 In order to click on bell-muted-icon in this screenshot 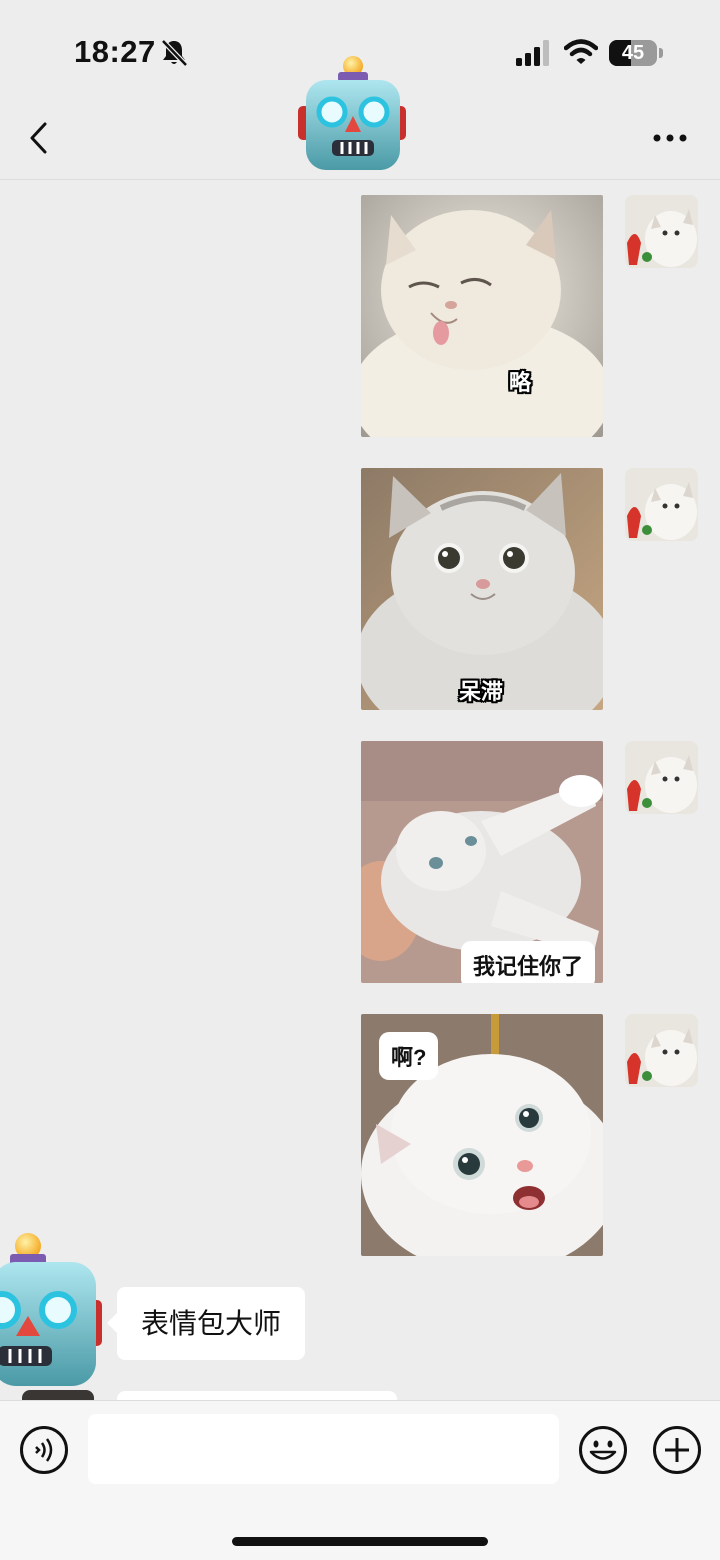, I will do `click(174, 53)`.